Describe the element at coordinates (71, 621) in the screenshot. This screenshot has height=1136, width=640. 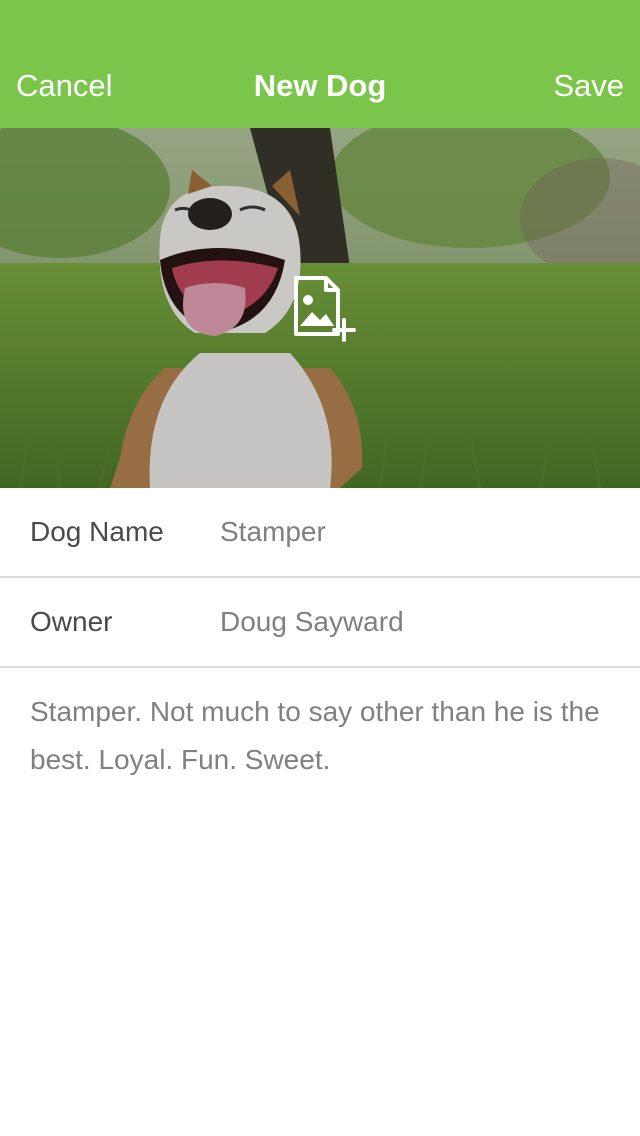
I see `owner-label: Owner` at that location.